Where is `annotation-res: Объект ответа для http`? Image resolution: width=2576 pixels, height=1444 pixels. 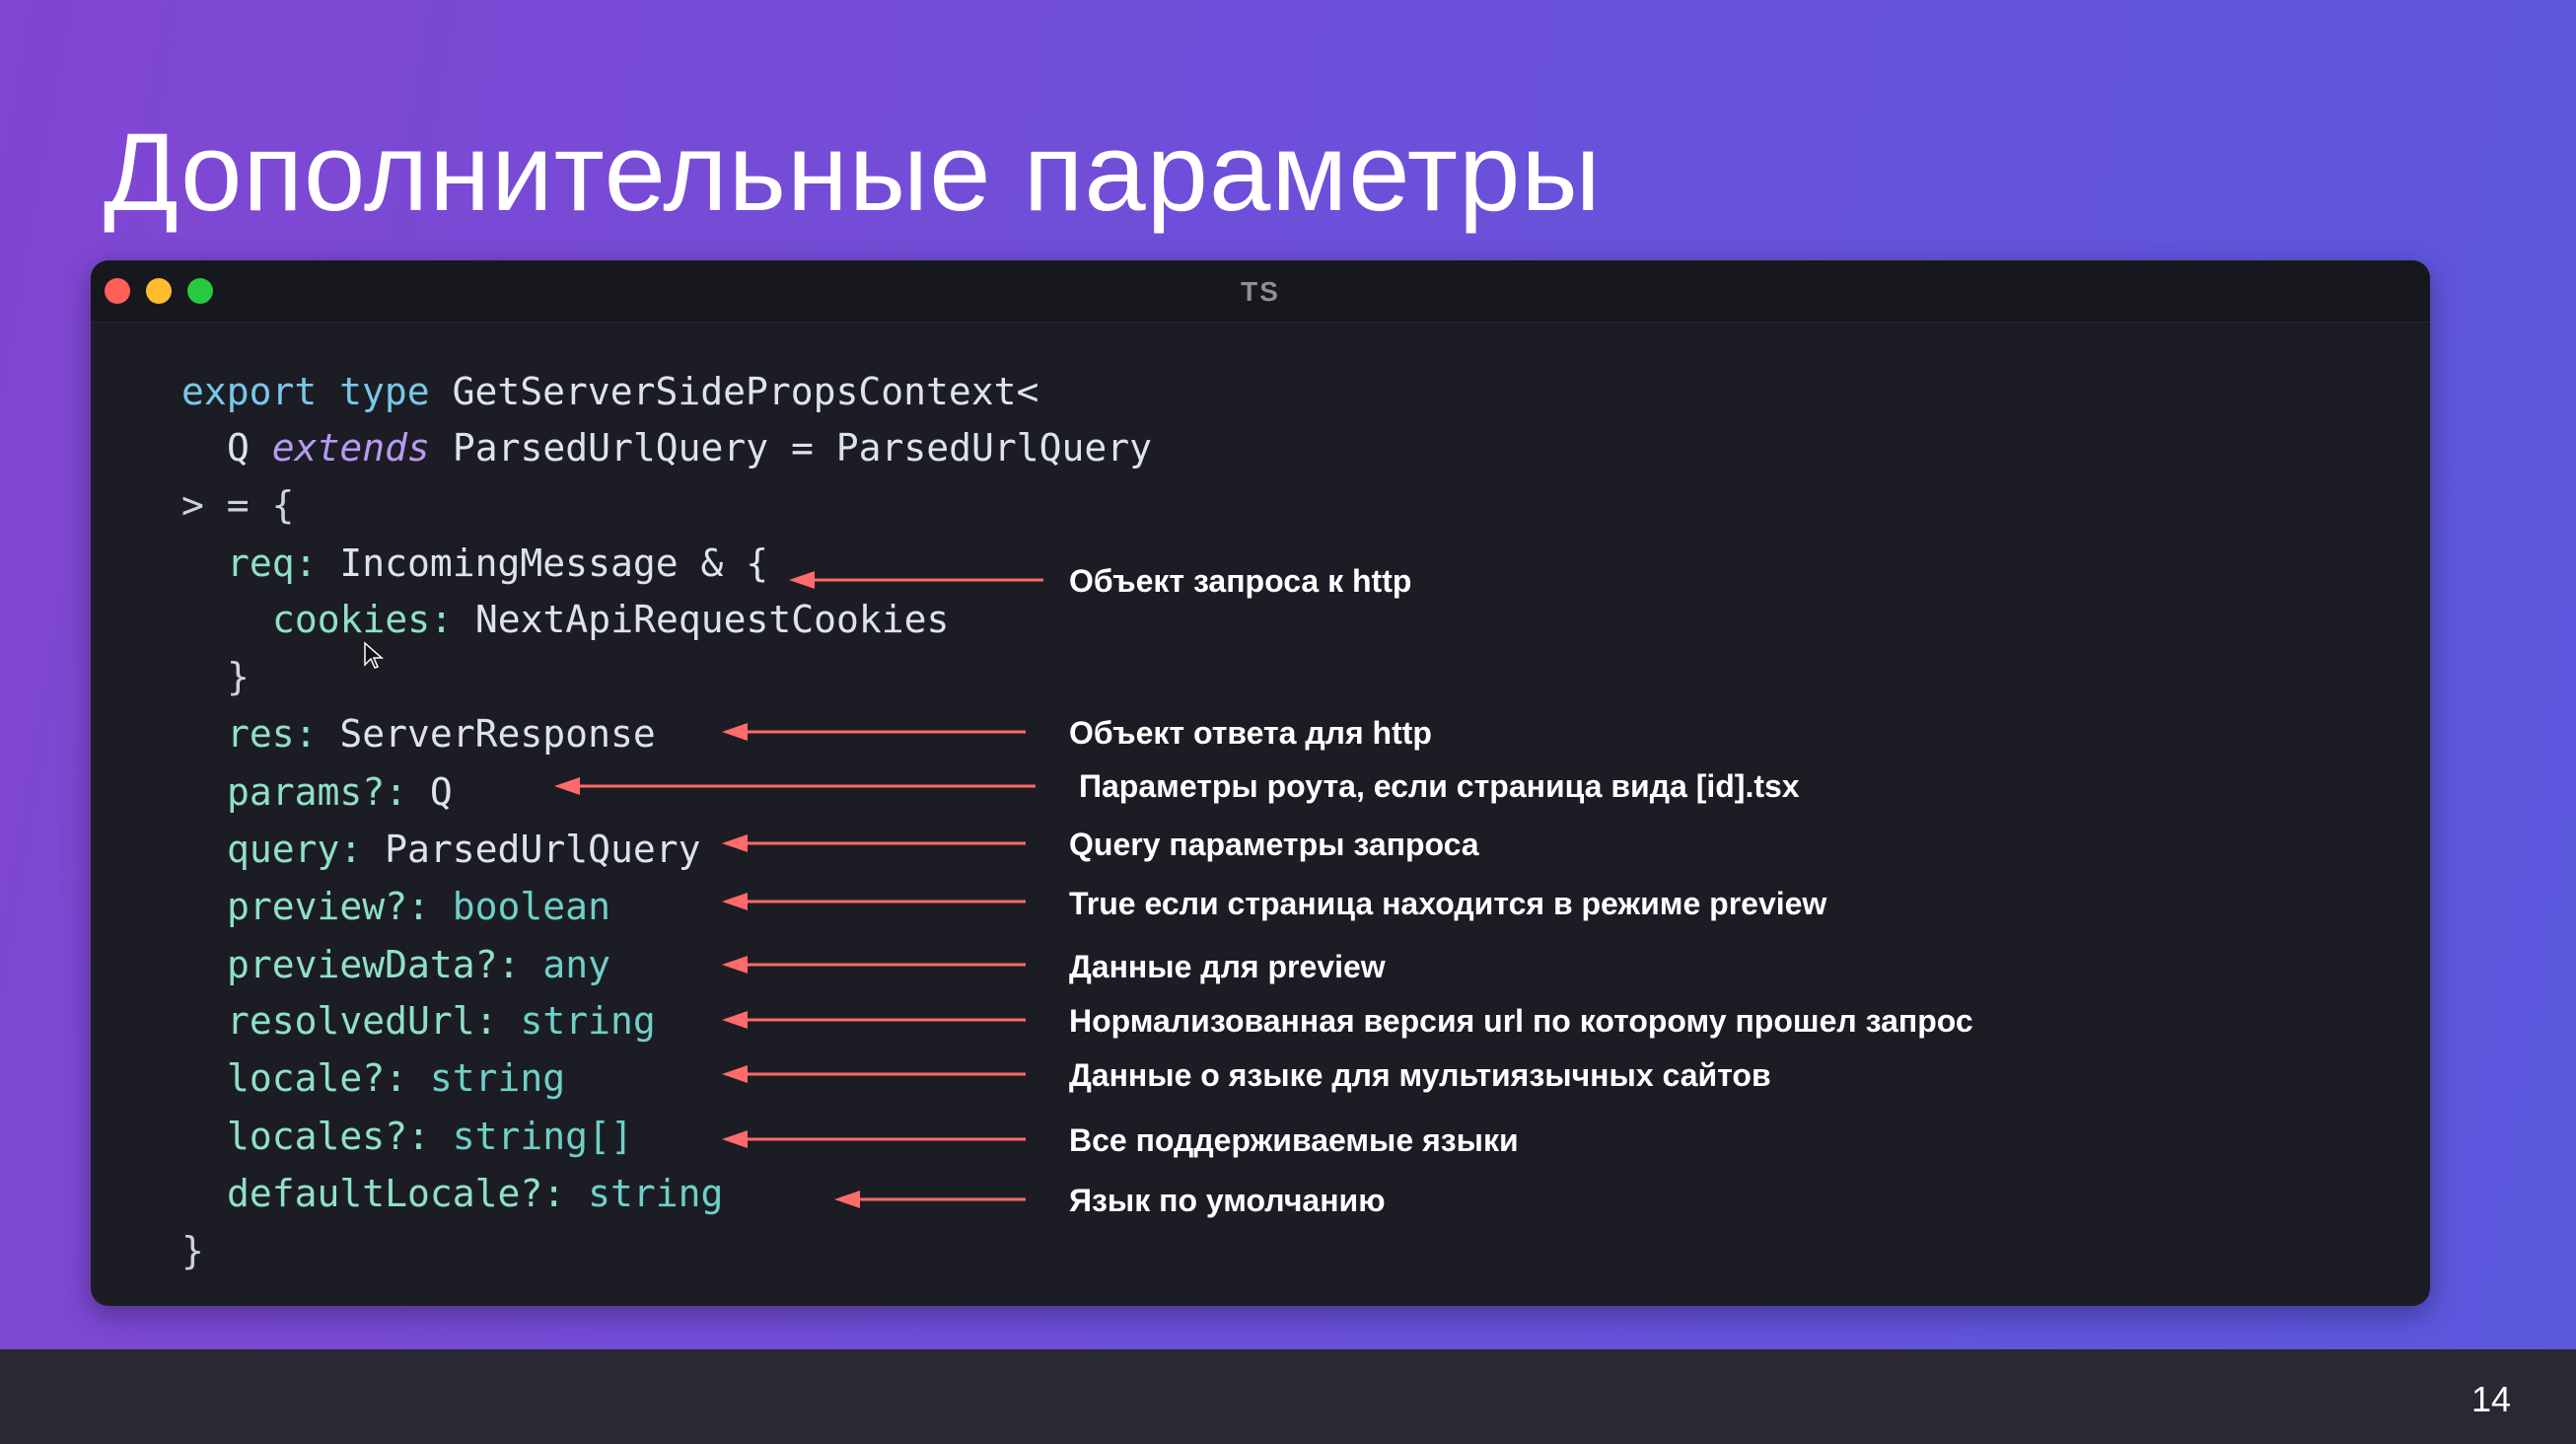 annotation-res: Объект ответа для http is located at coordinates (1251, 733).